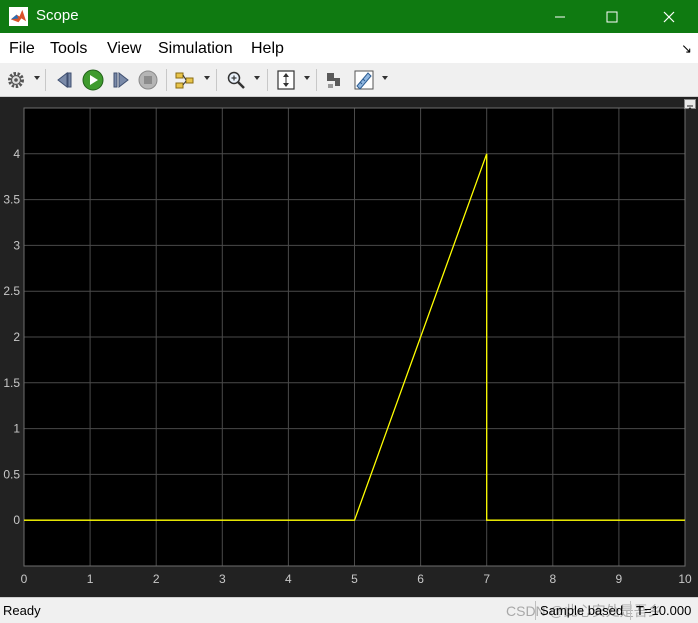  I want to click on step-forward-icon, so click(121, 80).